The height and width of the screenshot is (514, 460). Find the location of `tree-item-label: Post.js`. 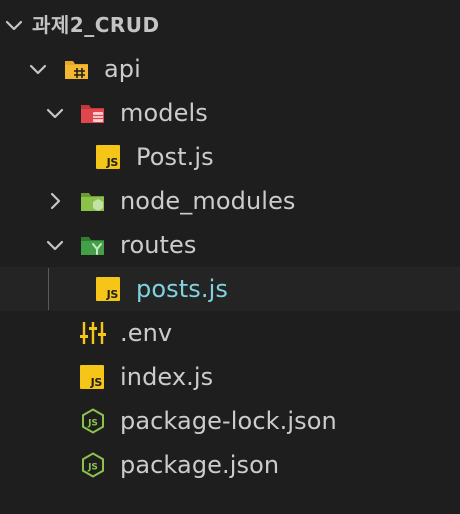

tree-item-label: Post.js is located at coordinates (175, 157).